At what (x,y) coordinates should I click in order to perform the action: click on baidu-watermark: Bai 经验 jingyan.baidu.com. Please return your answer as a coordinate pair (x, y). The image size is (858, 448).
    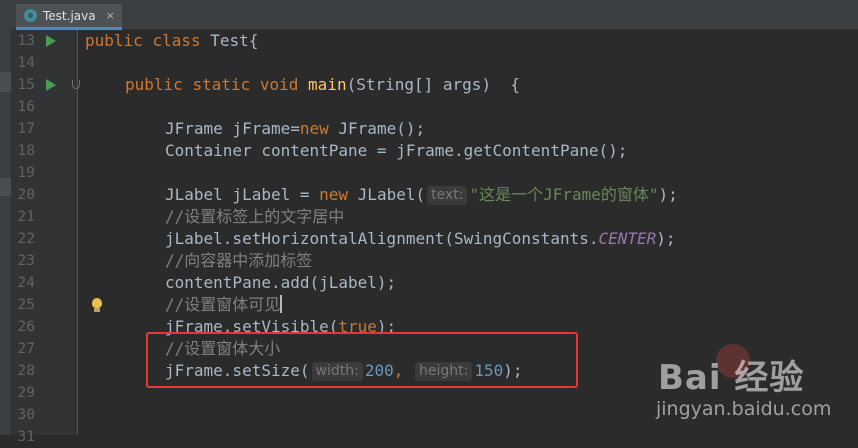
    Looking at the image, I should click on (752, 385).